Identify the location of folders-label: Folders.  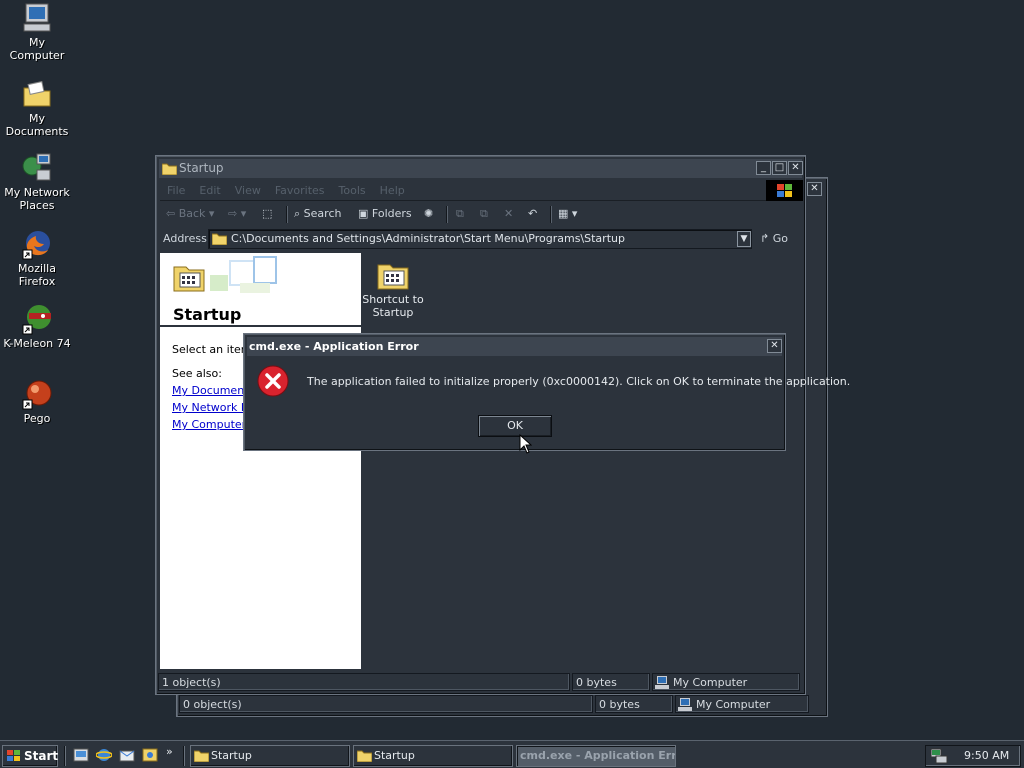
(391, 213).